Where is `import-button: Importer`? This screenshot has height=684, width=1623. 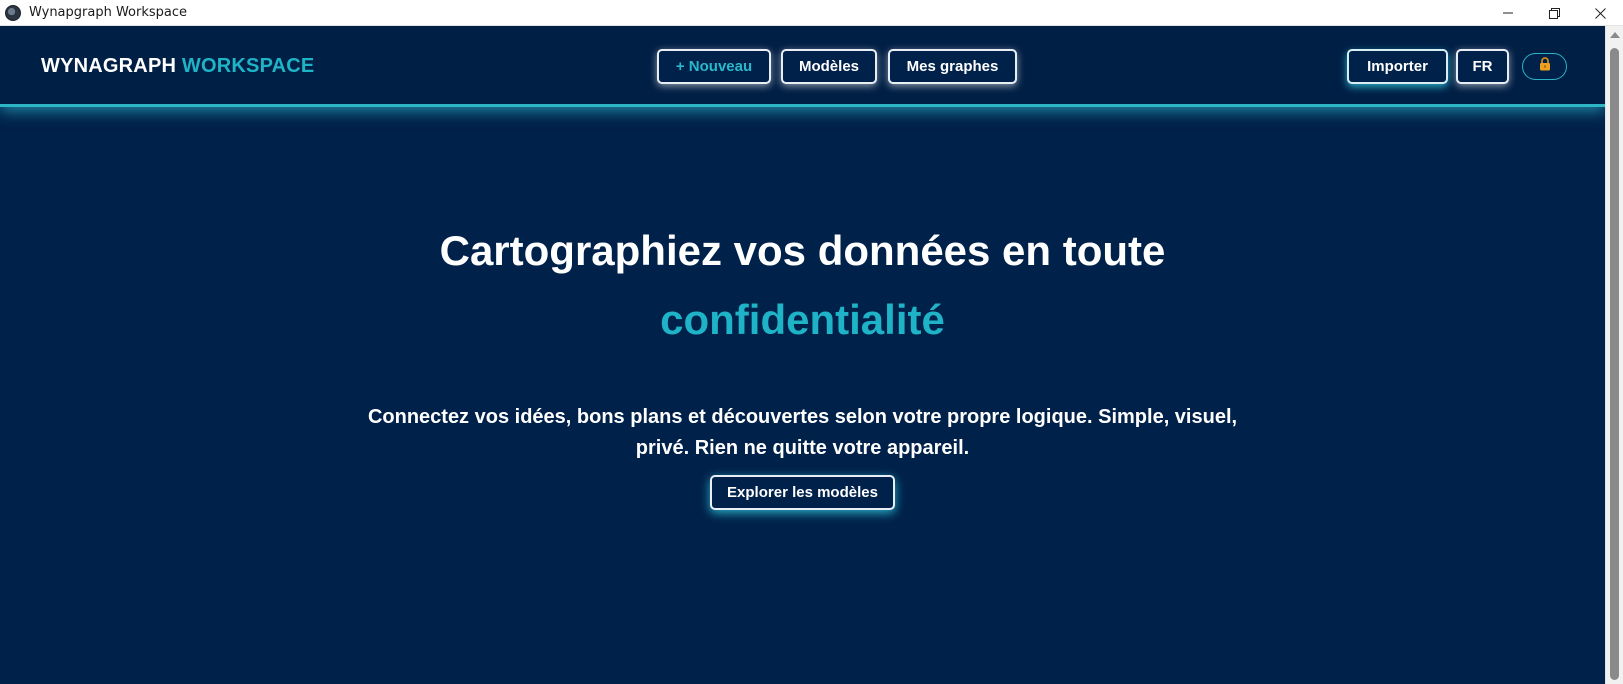 import-button: Importer is located at coordinates (1397, 66).